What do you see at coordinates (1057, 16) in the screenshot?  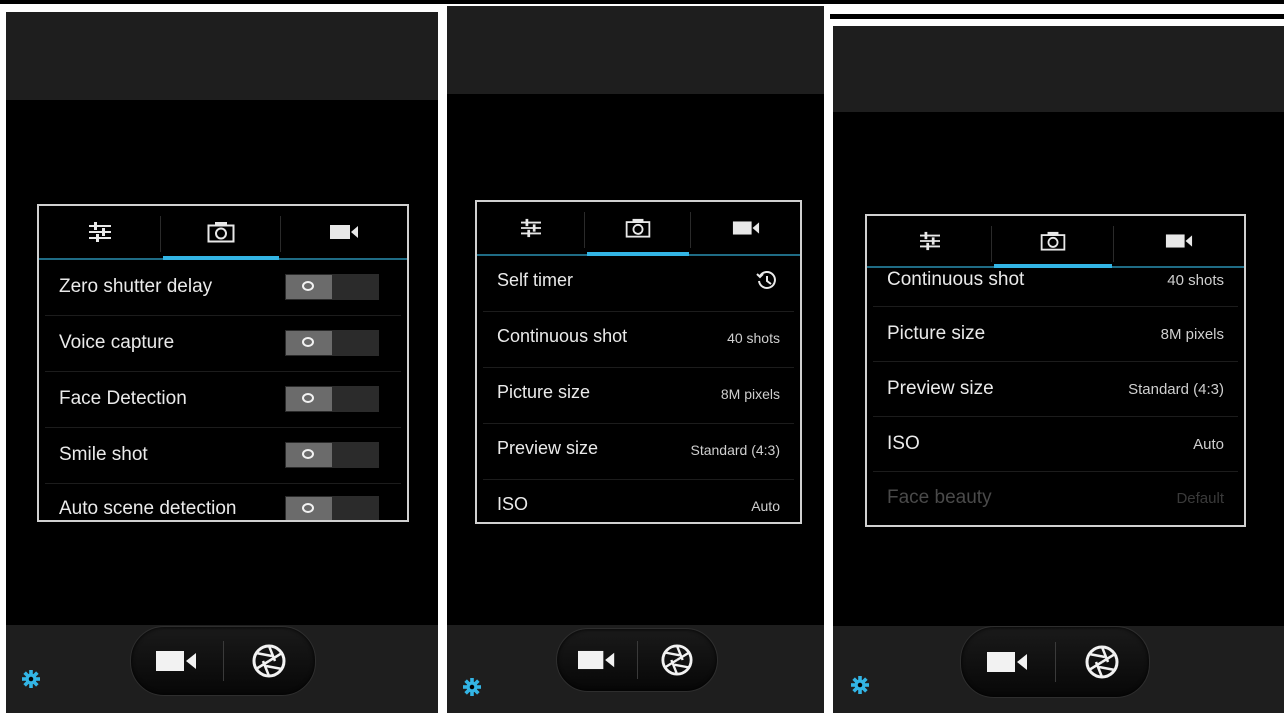 I see `top-border-right` at bounding box center [1057, 16].